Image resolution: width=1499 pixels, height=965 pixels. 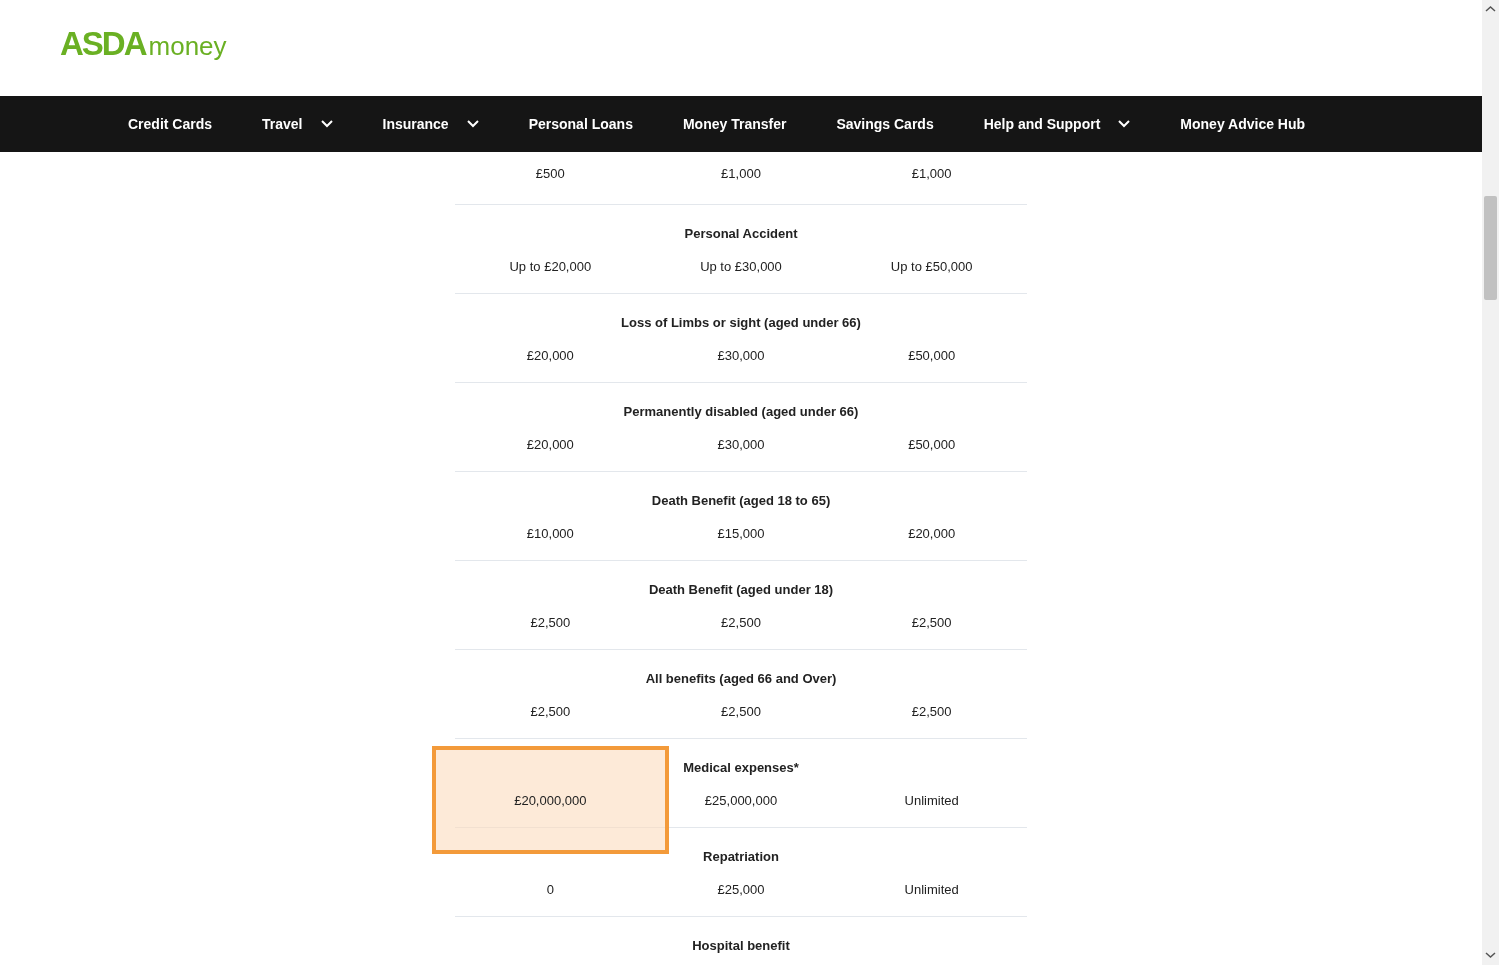 What do you see at coordinates (550, 890) in the screenshot?
I see `table-cell-text: 0` at bounding box center [550, 890].